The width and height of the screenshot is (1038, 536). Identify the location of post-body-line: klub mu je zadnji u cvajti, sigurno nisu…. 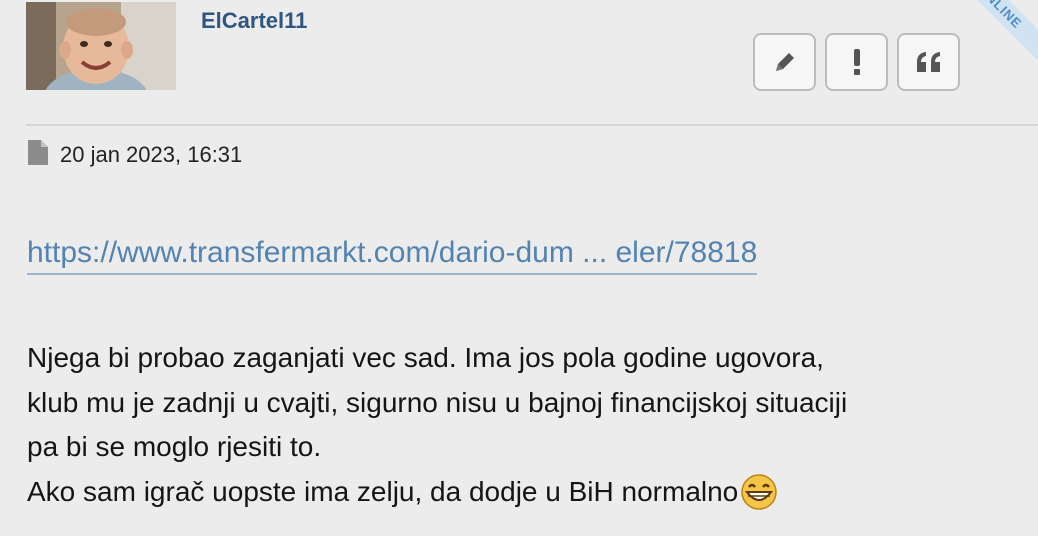
(437, 402).